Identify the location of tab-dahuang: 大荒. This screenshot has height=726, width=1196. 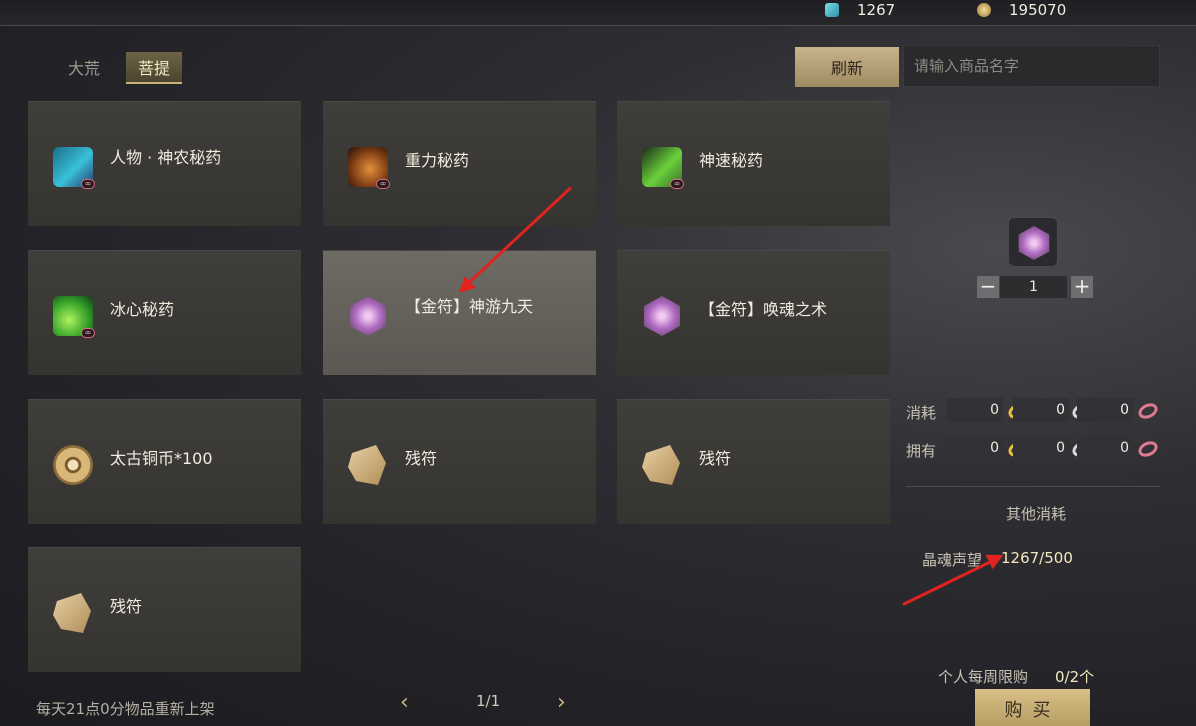
(84, 68).